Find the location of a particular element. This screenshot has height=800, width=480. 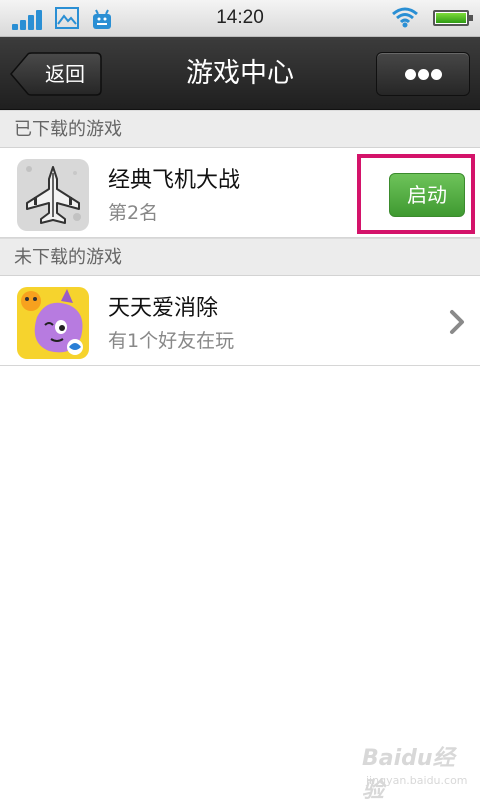

game-name: 天天爱消除 is located at coordinates (163, 308).